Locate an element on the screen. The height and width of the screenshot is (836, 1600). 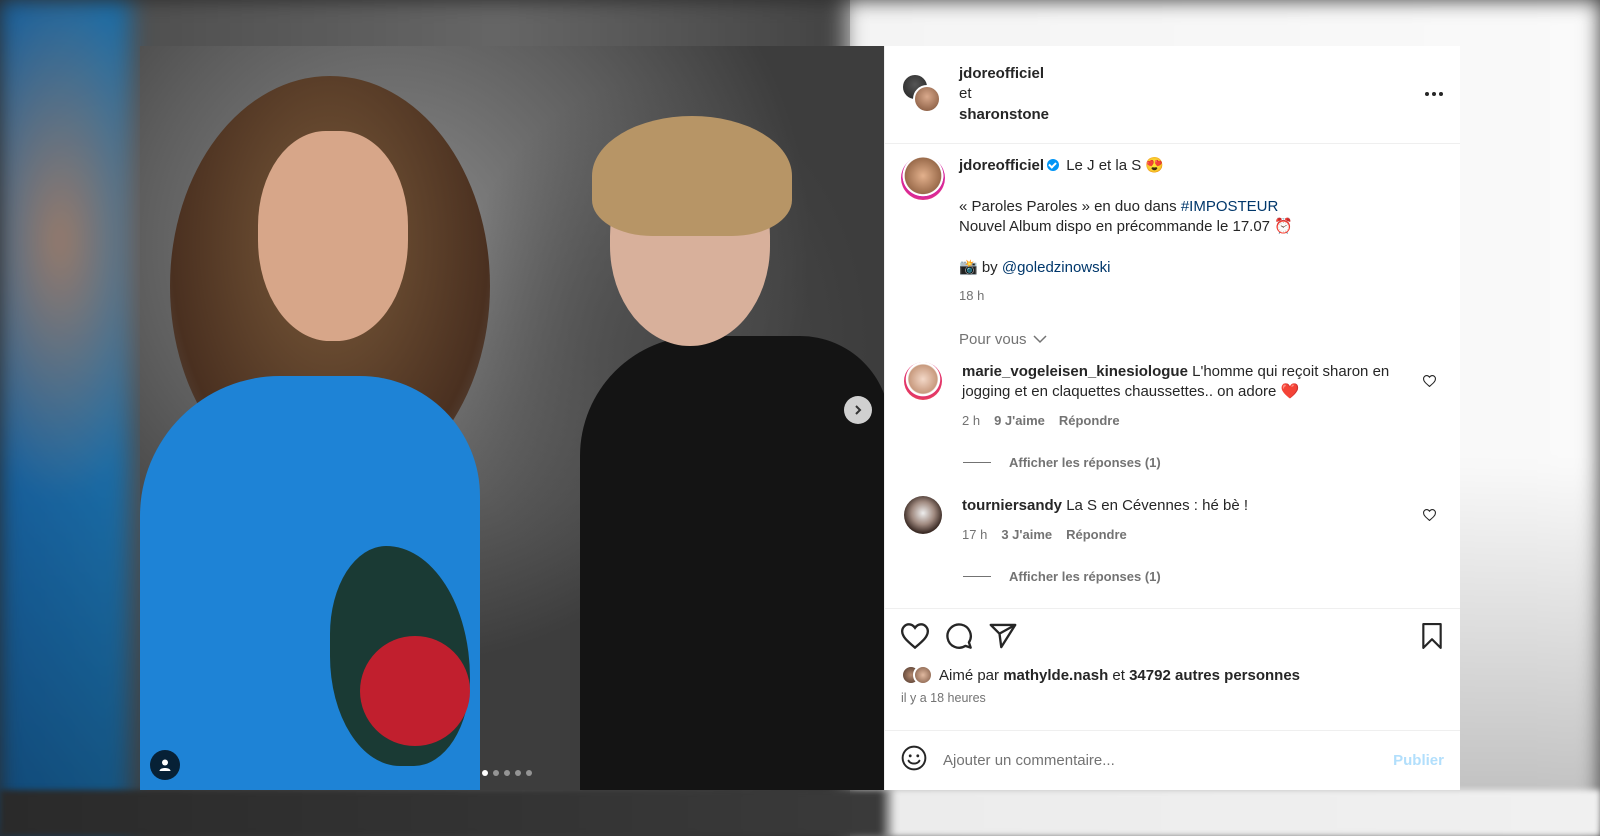
comment-time: 17 h is located at coordinates (974, 535).